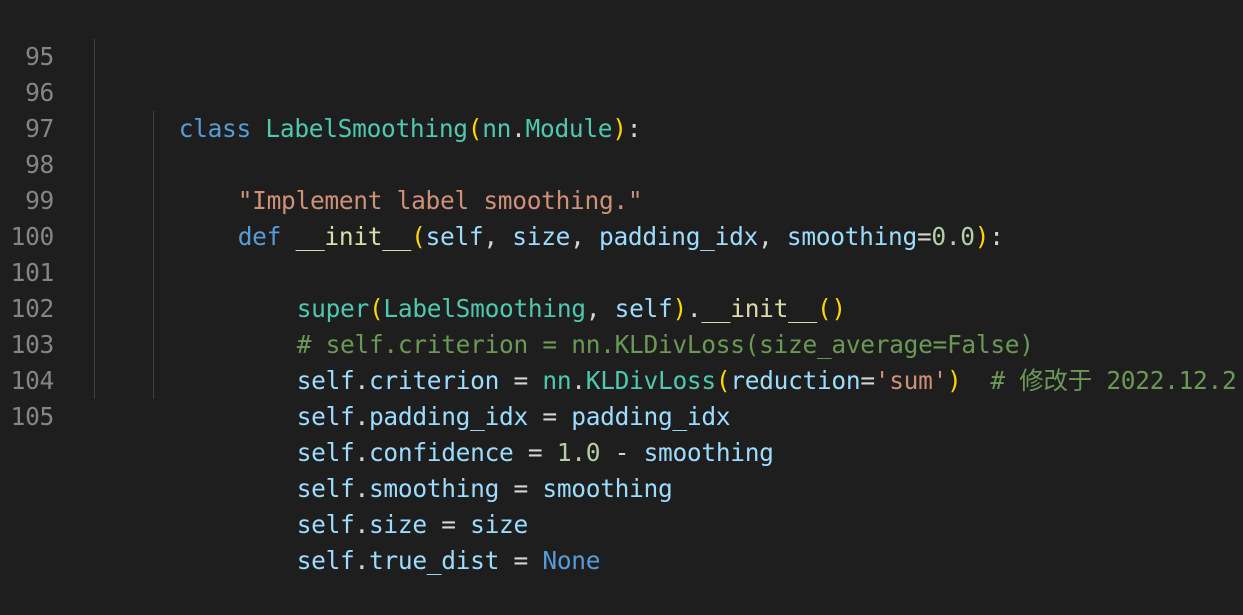 Image resolution: width=1243 pixels, height=615 pixels. Describe the element at coordinates (521, 560) in the screenshot. I see `code-token: =` at that location.